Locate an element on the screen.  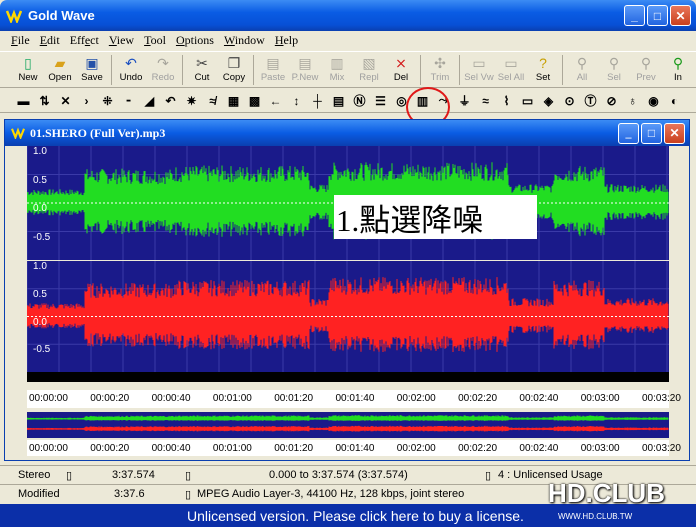
time-tick: 00:02:20 is located at coordinates (478, 398).